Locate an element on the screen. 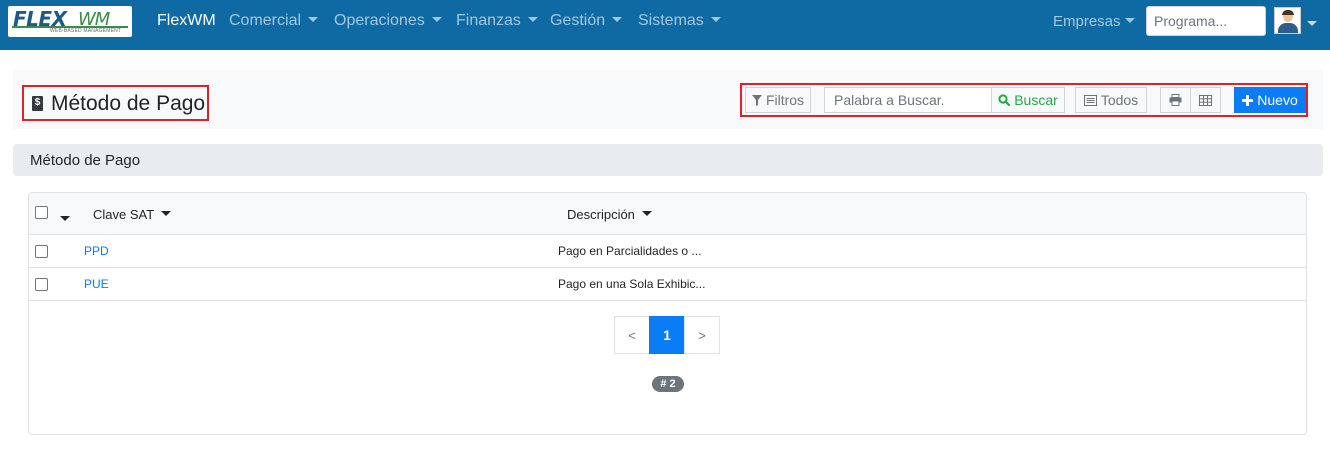 Image resolution: width=1330 pixels, height=450 pixels. search-button: Buscar is located at coordinates (1028, 100).